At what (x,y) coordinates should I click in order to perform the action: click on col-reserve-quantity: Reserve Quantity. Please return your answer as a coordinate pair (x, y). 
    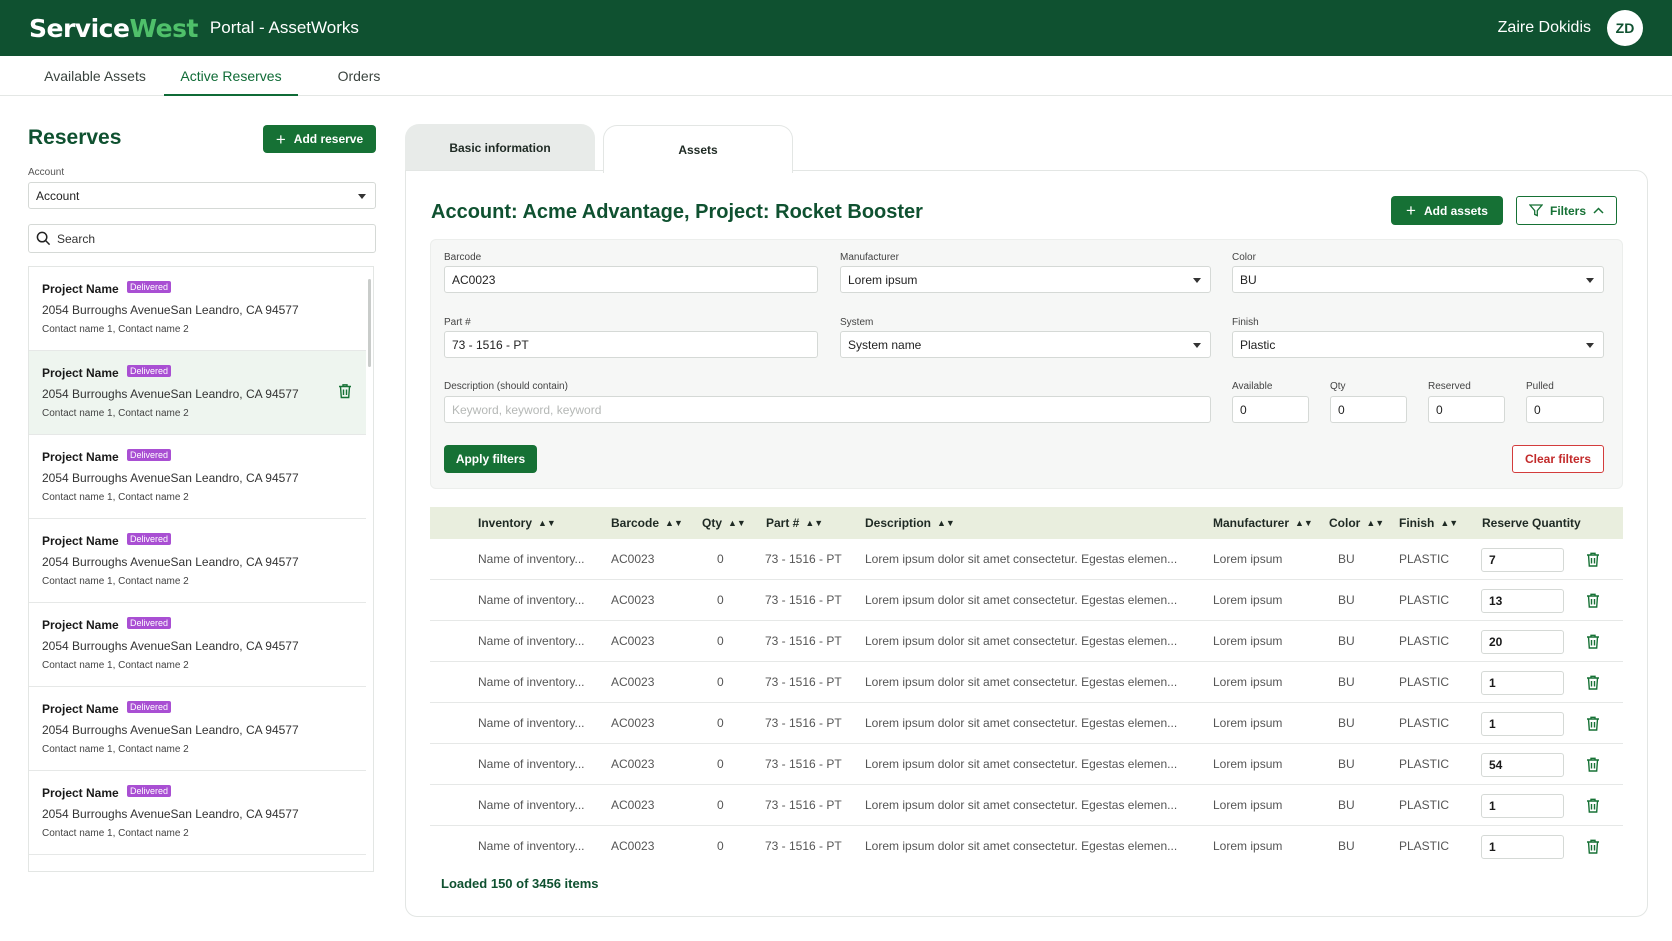
    Looking at the image, I should click on (1531, 523).